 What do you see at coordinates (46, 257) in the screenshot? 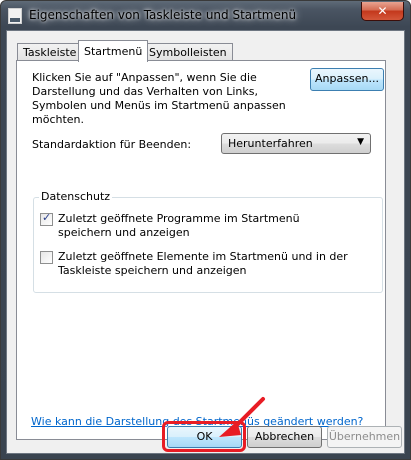
I see `recent-items-checkbox` at bounding box center [46, 257].